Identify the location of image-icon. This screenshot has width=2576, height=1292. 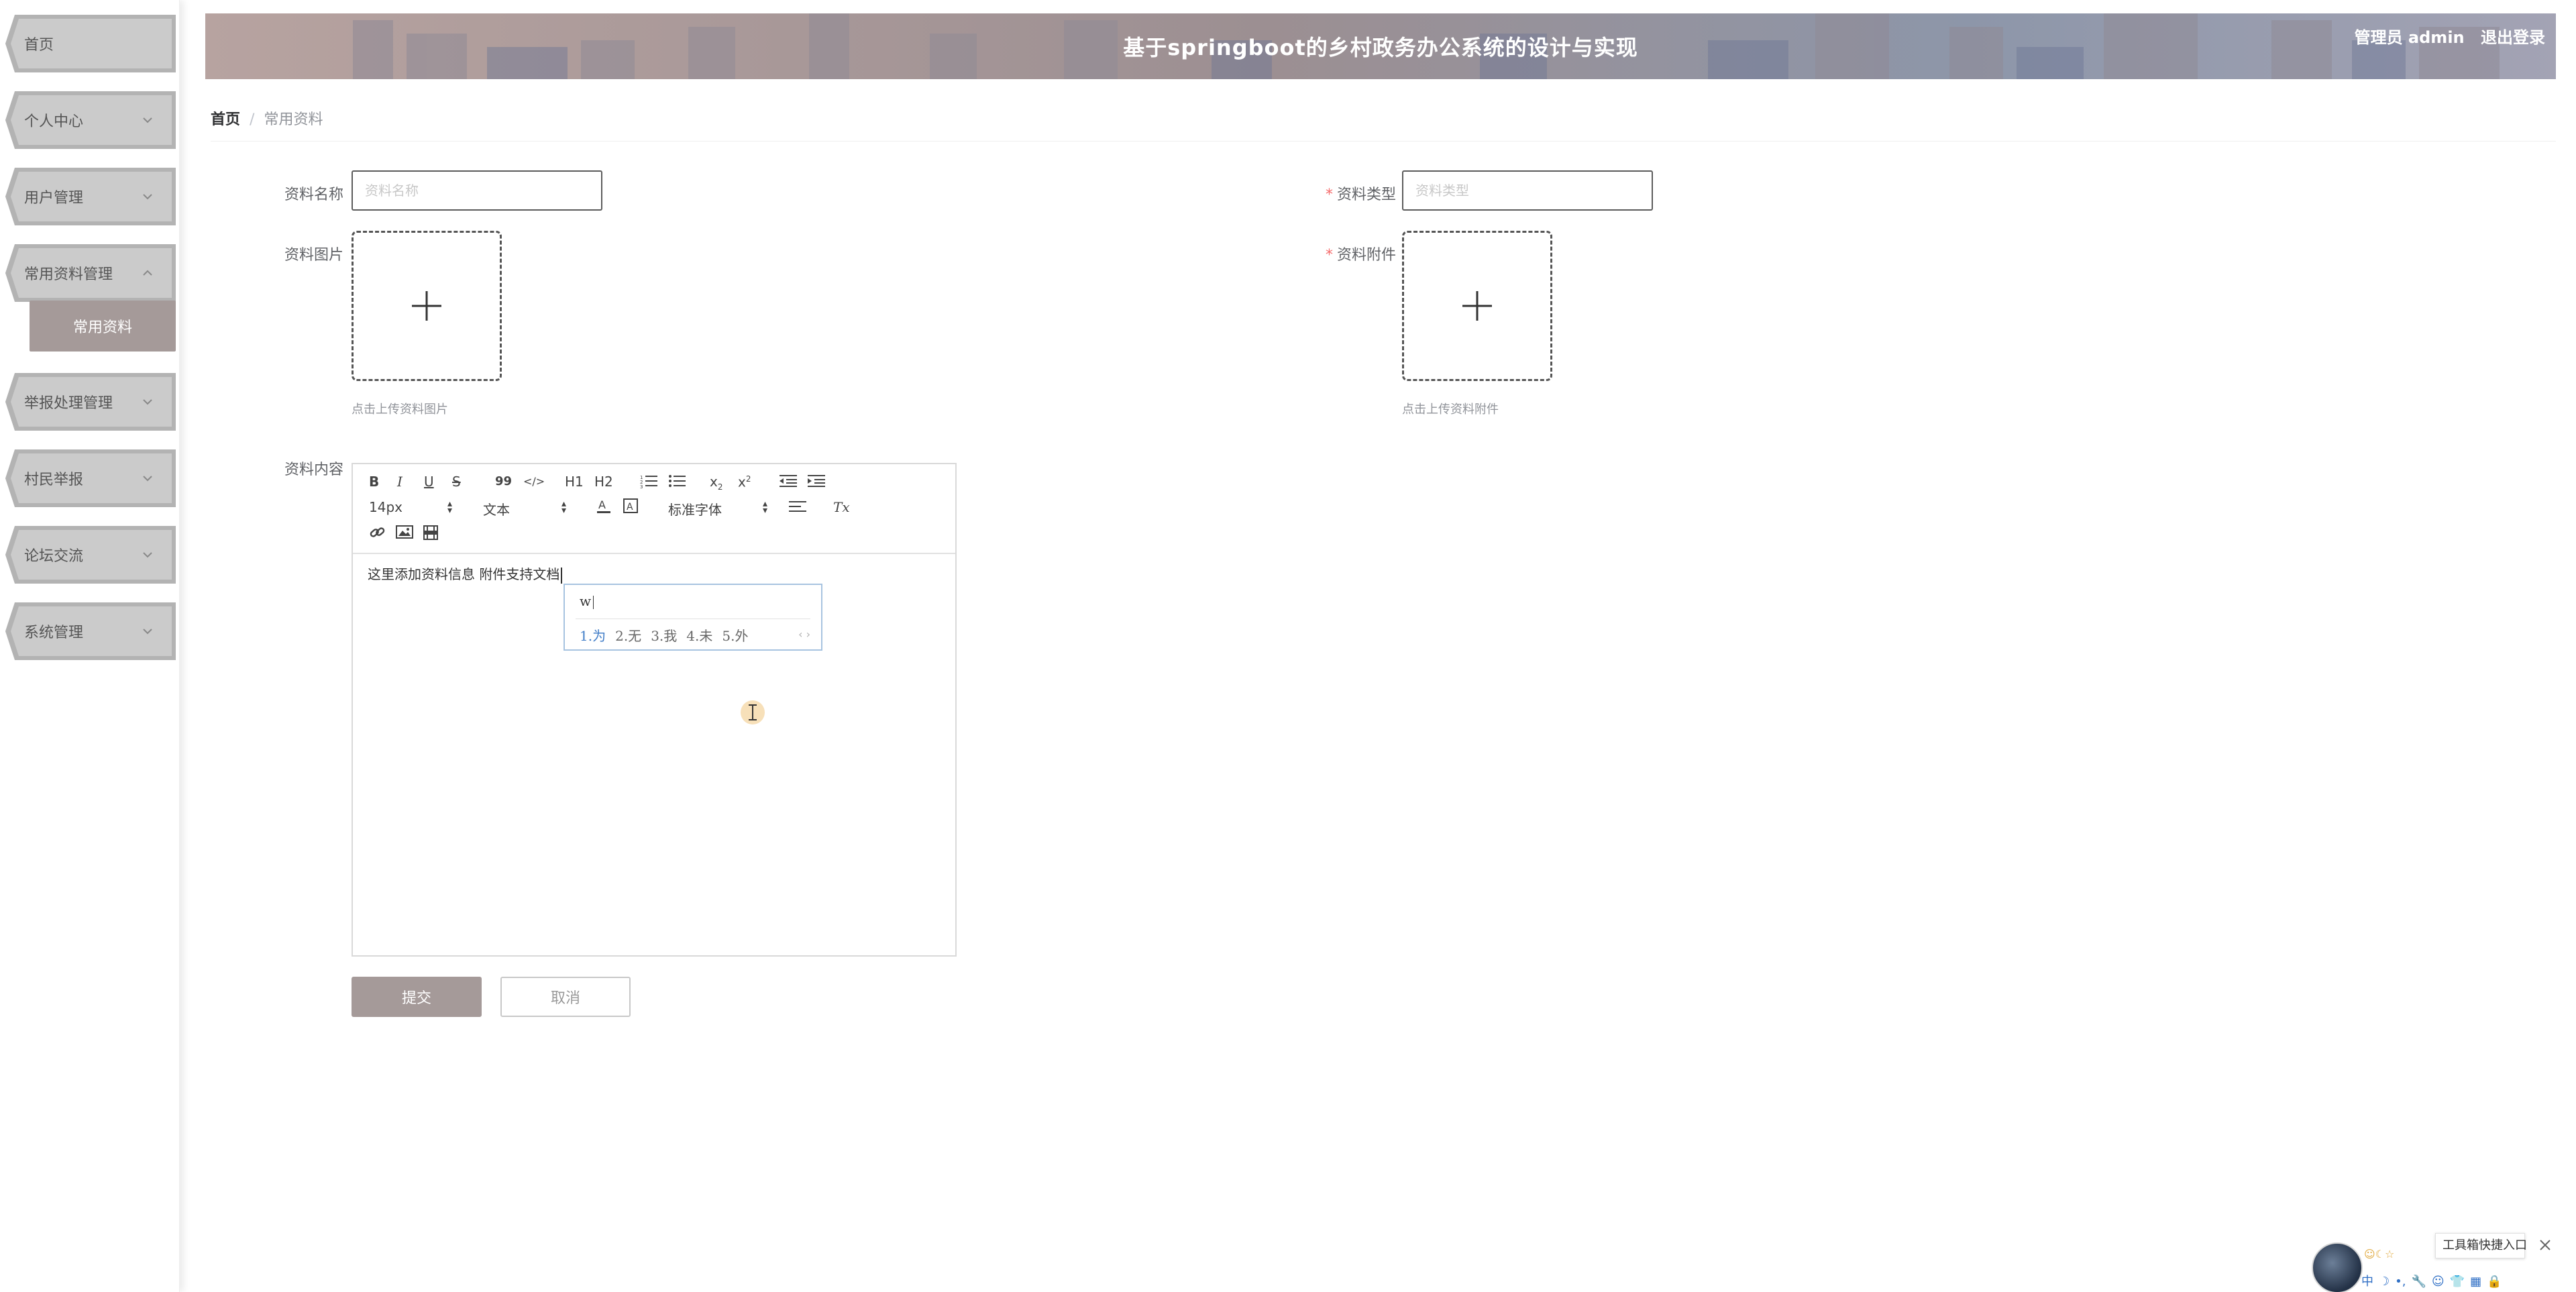
(404, 534).